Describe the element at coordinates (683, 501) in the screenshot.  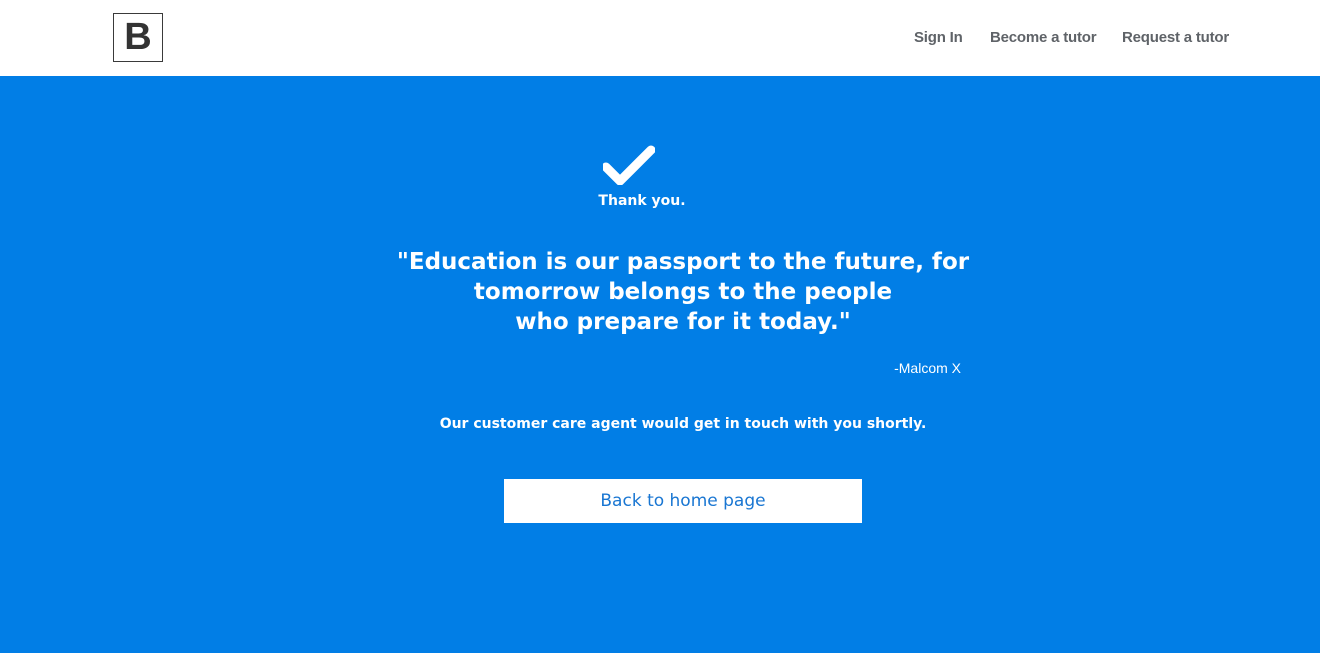
I see `back-home-button: Back to home page` at that location.